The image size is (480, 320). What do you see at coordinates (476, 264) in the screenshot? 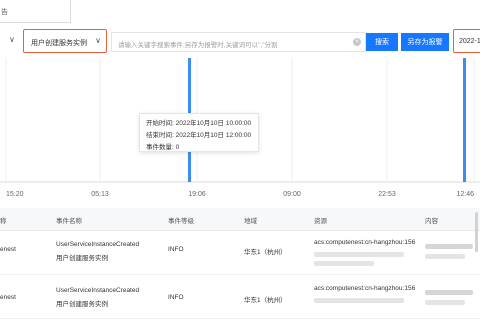
I see `table-scrollbar` at bounding box center [476, 264].